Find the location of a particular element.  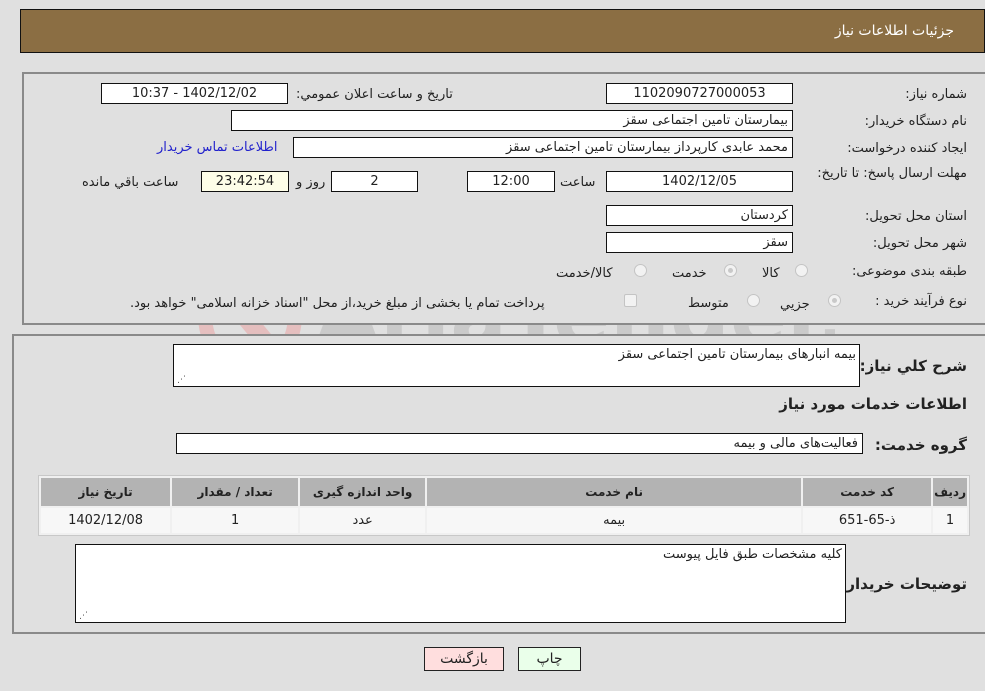

col-row-number: ردیف is located at coordinates (950, 492).